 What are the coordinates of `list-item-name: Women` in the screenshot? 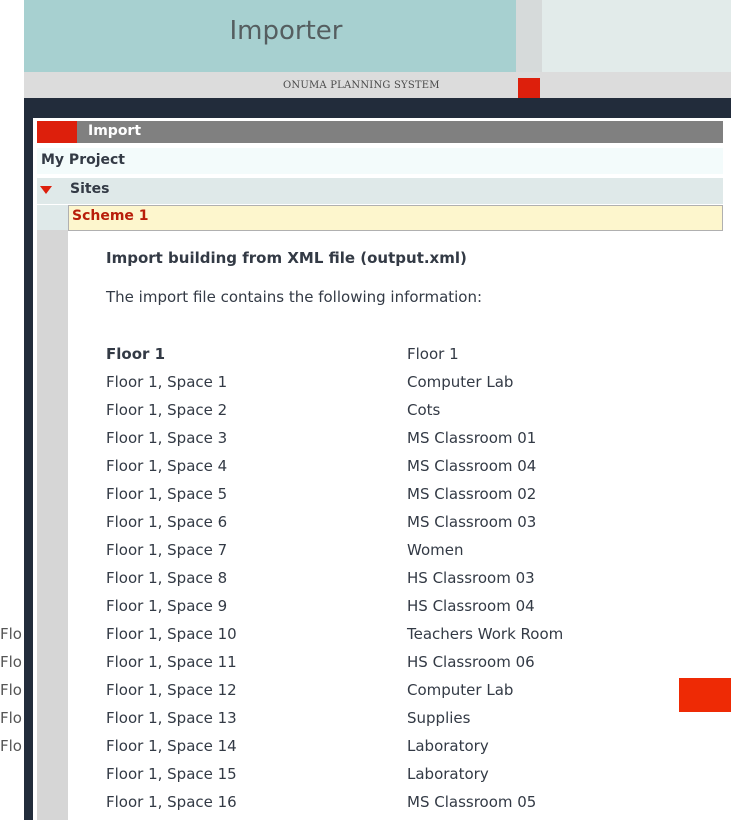 It's located at (435, 550).